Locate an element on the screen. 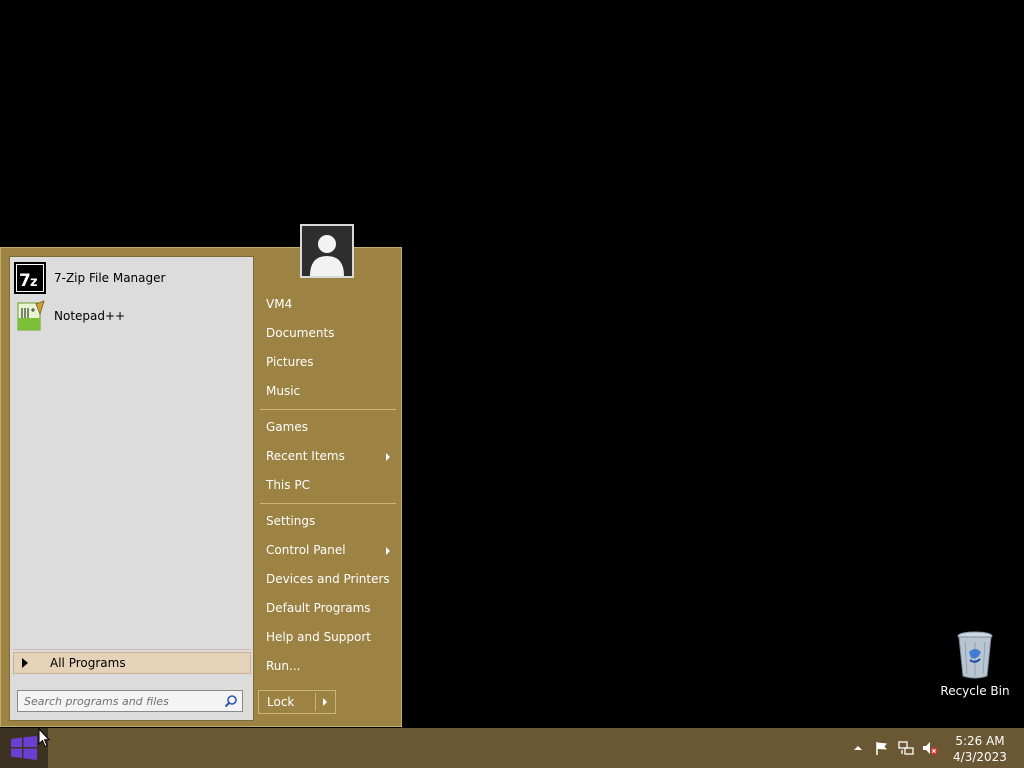 The image size is (1024, 768). places-item-default-programs: Default Programs is located at coordinates (331, 608).